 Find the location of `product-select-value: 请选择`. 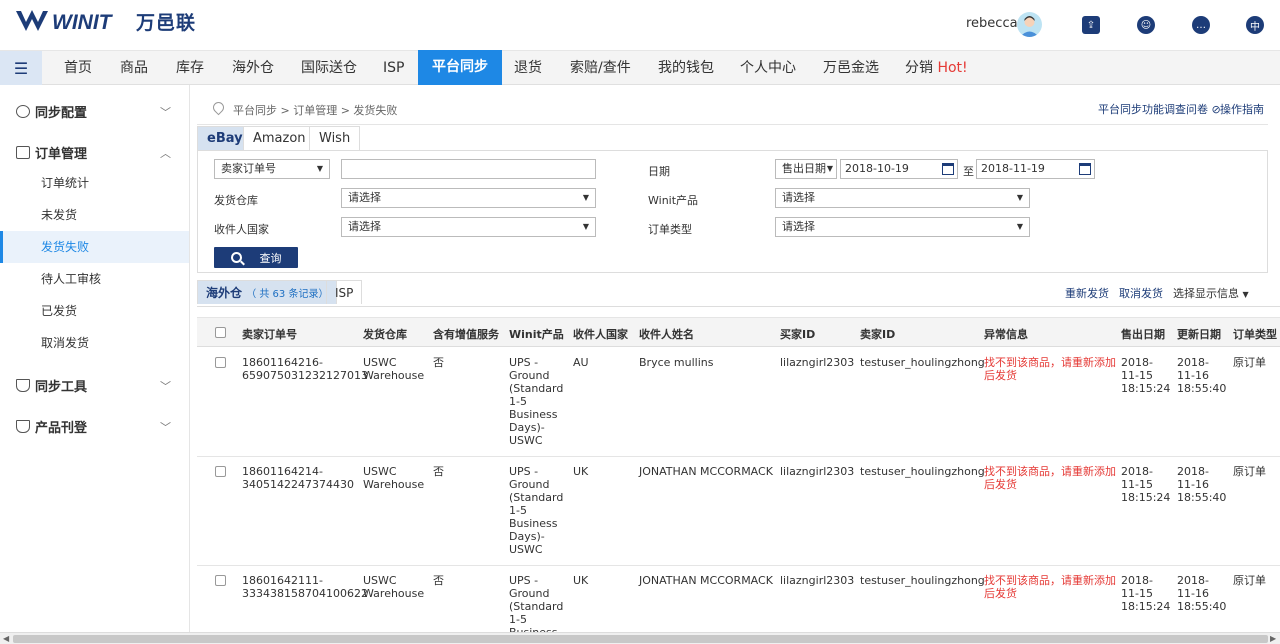

product-select-value: 请选择 is located at coordinates (798, 197).